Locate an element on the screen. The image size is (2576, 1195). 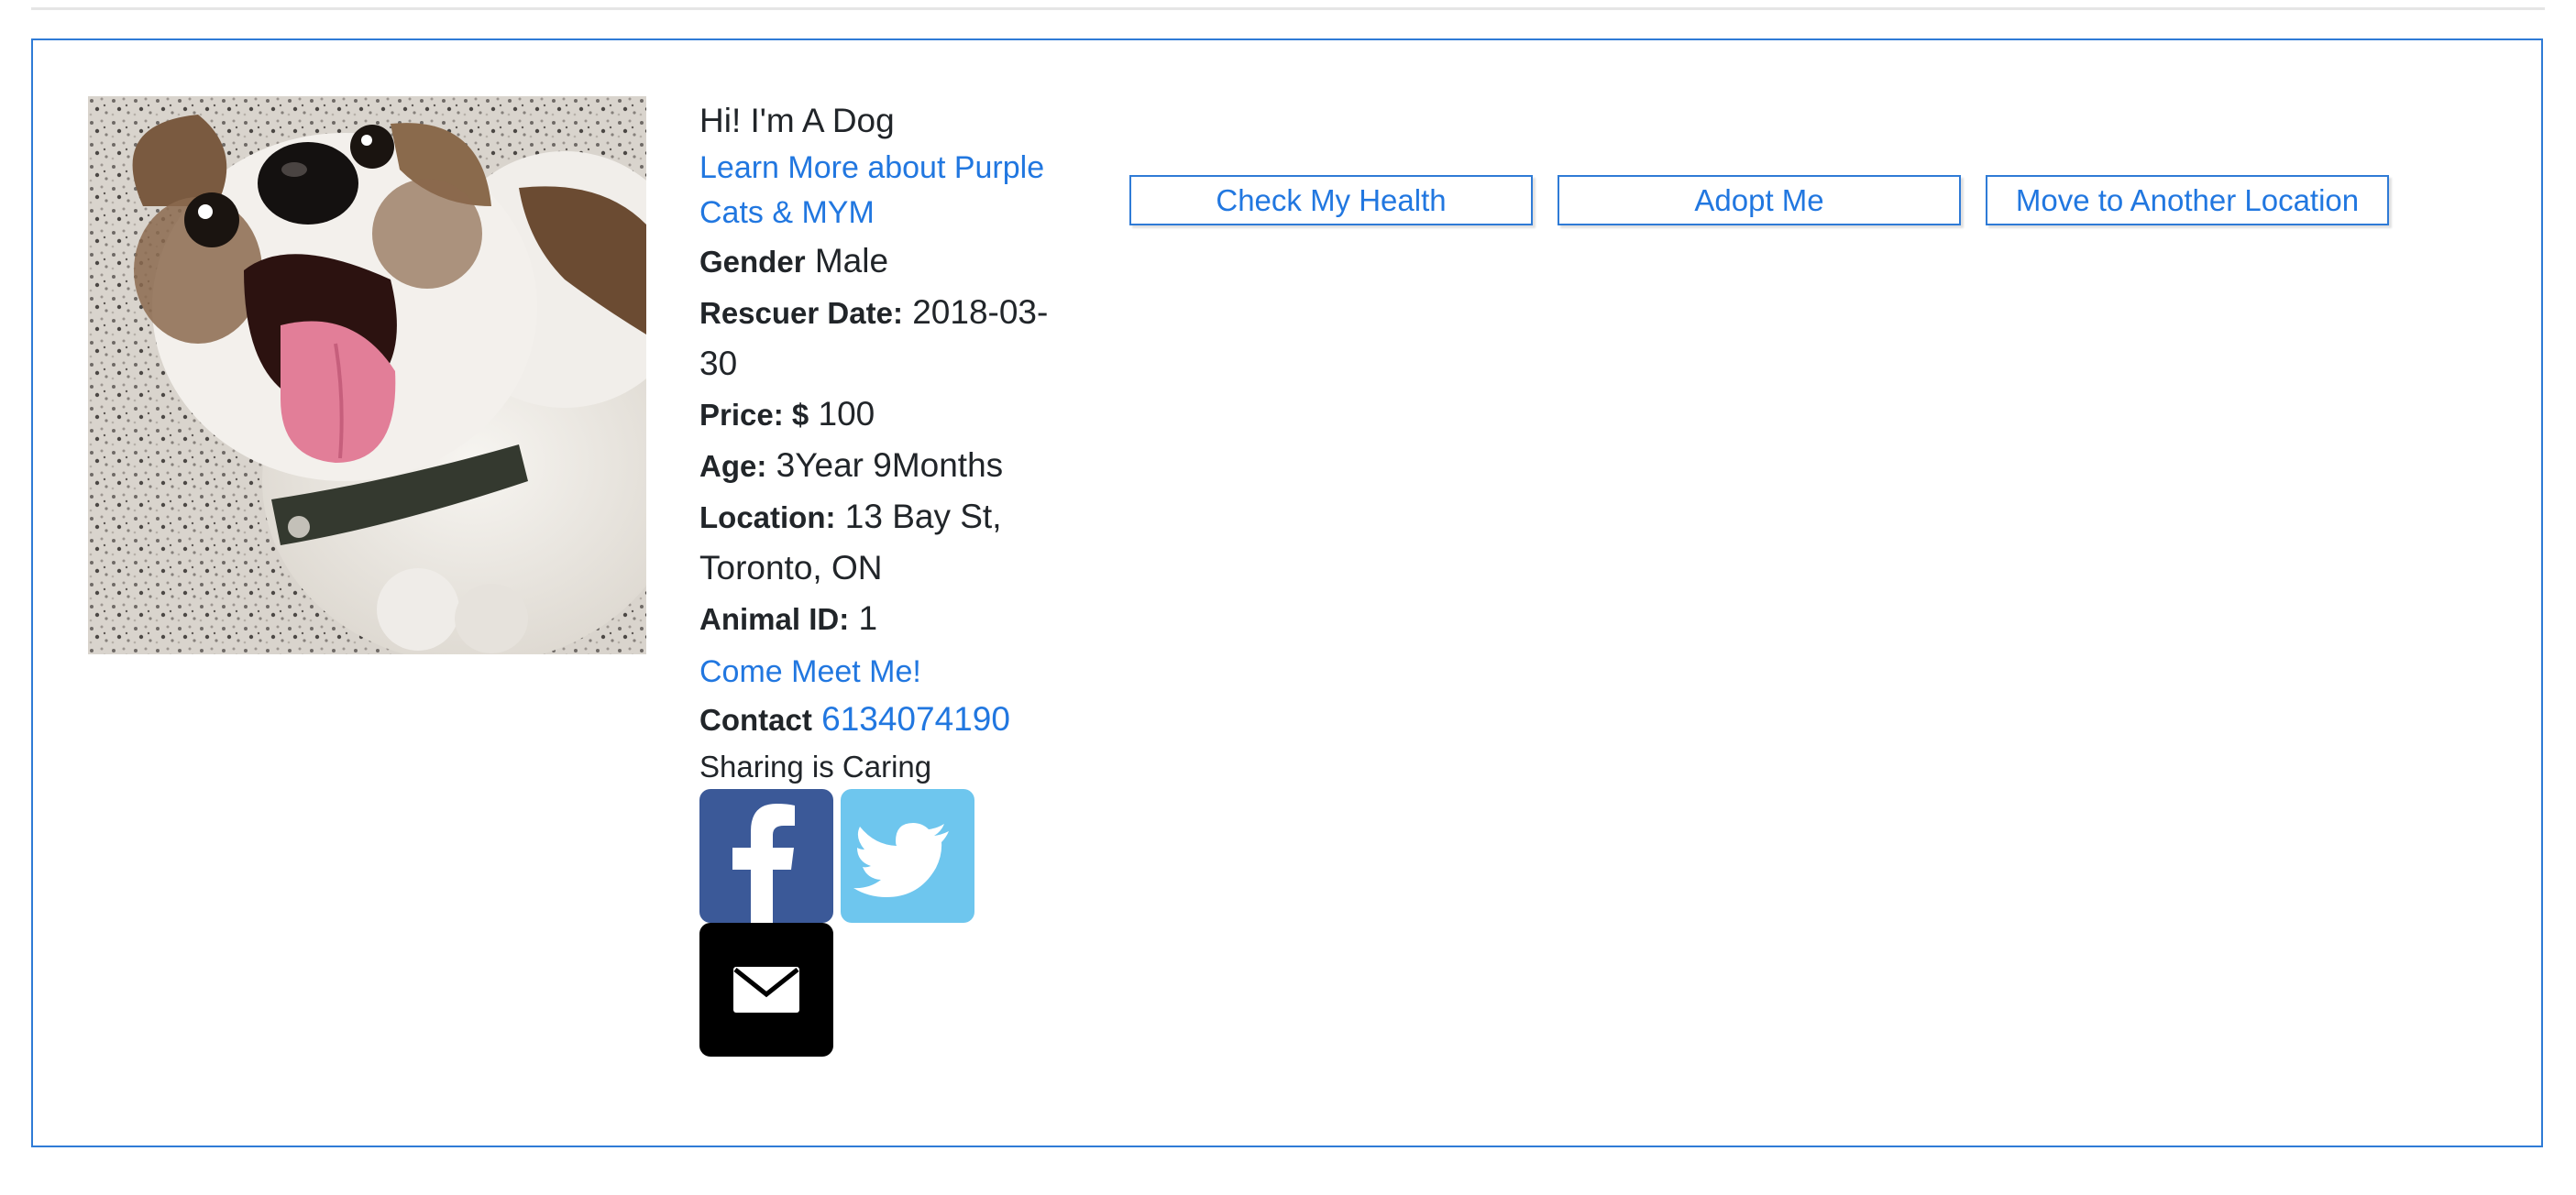
move-location-button: Move to Another Location is located at coordinates (2187, 200).